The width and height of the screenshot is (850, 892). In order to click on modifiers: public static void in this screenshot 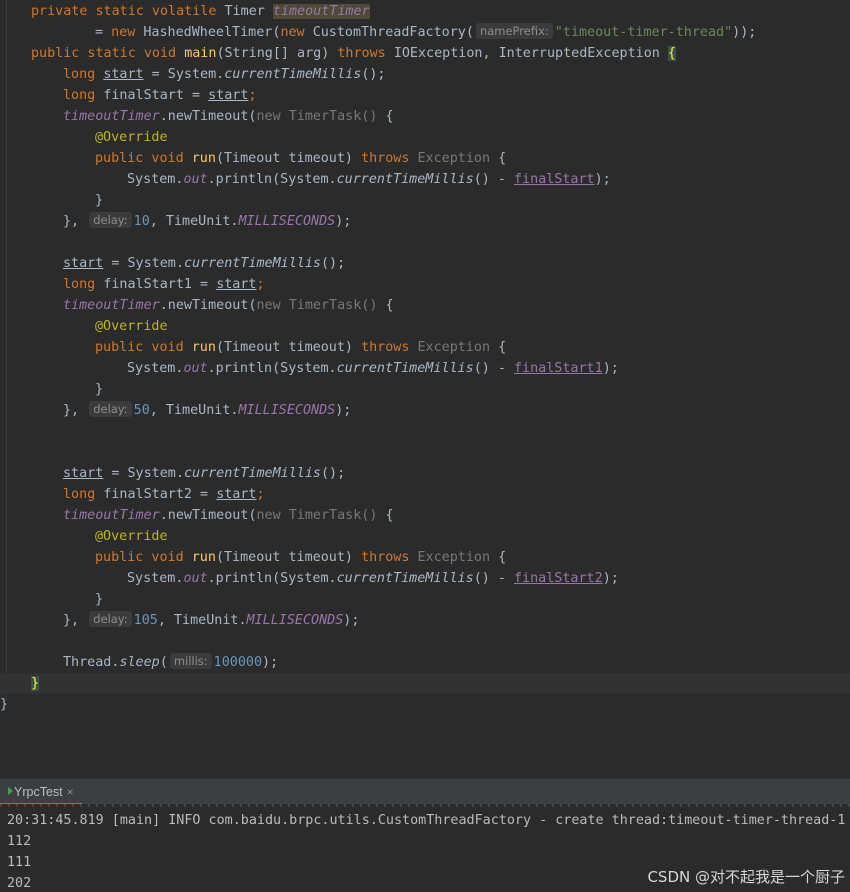, I will do `click(108, 53)`.